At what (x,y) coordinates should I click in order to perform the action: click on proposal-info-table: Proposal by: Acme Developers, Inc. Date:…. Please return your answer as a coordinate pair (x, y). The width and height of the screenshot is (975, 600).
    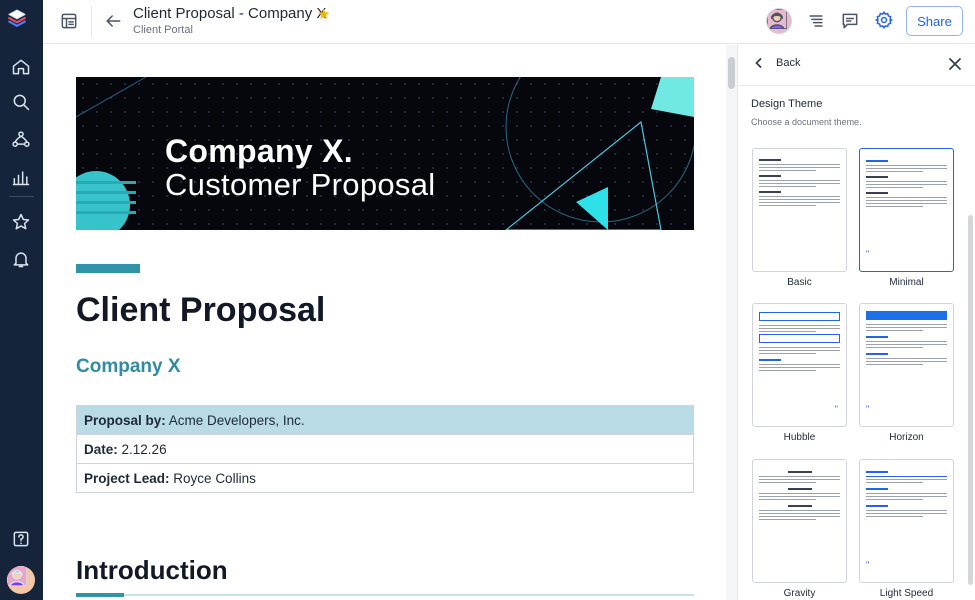
    Looking at the image, I should click on (385, 449).